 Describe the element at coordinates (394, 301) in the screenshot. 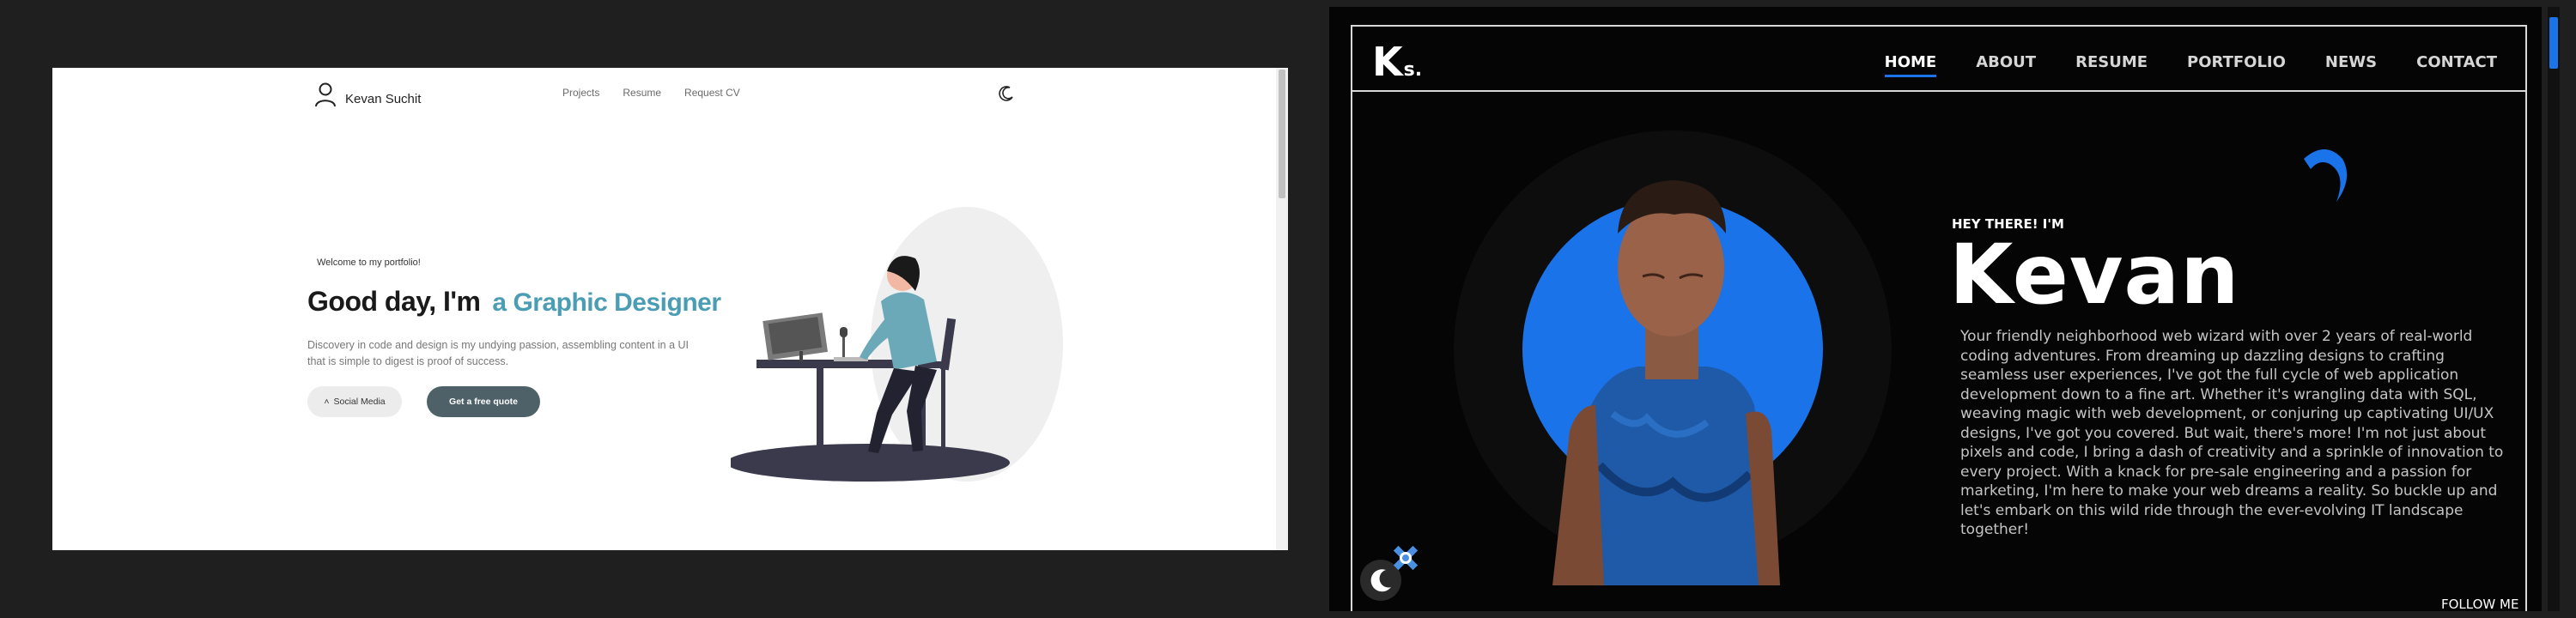

I see `hero-greeting: Good day, I'm` at that location.